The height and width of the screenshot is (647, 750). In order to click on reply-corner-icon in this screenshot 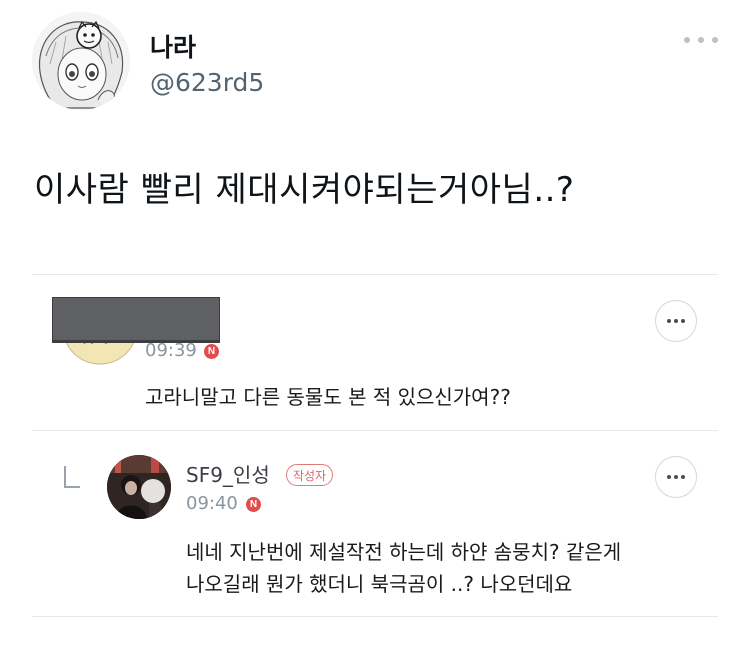, I will do `click(72, 477)`.